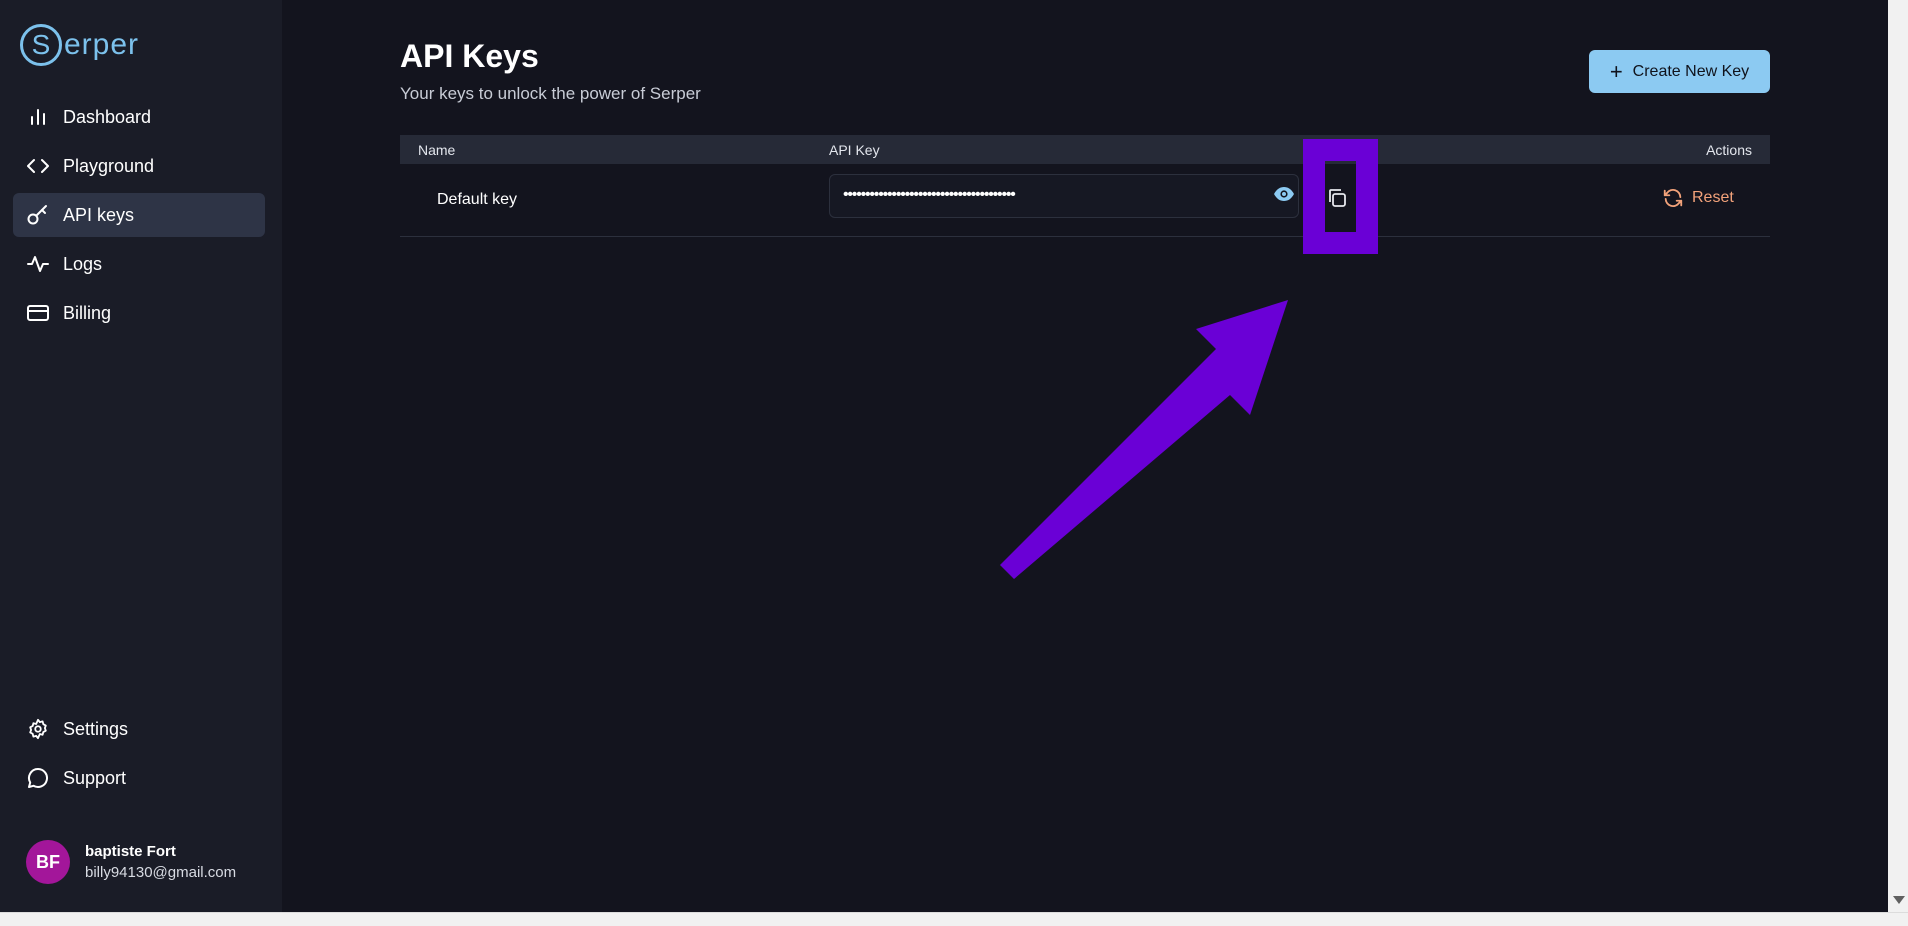  I want to click on logo-mark: S, so click(41, 45).